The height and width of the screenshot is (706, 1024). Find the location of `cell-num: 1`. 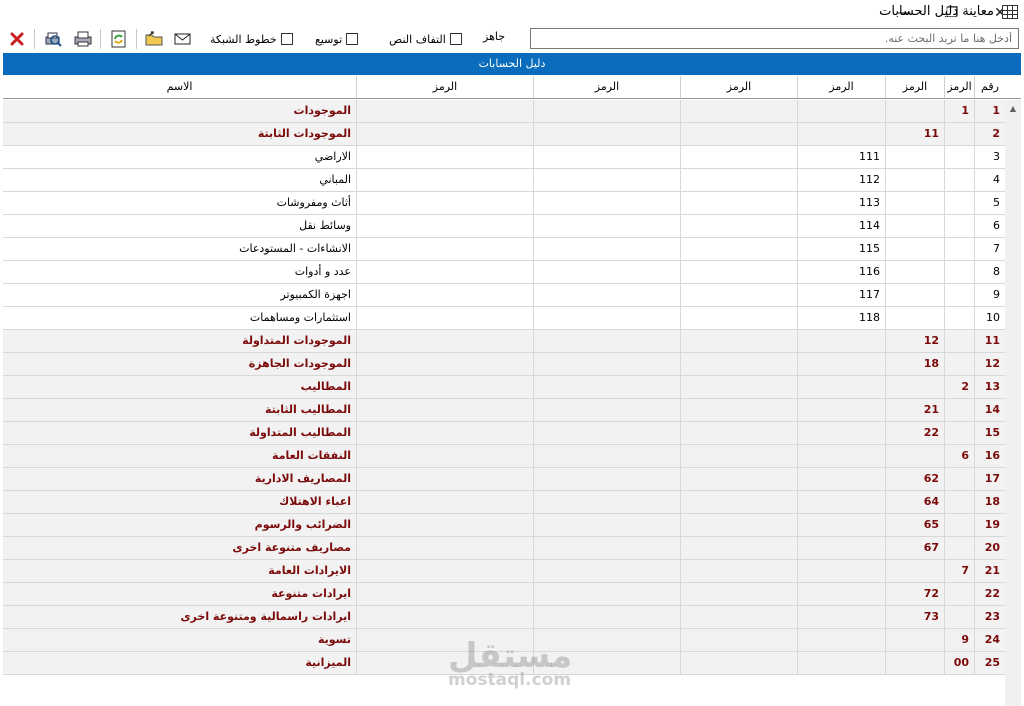

cell-num: 1 is located at coordinates (989, 111).